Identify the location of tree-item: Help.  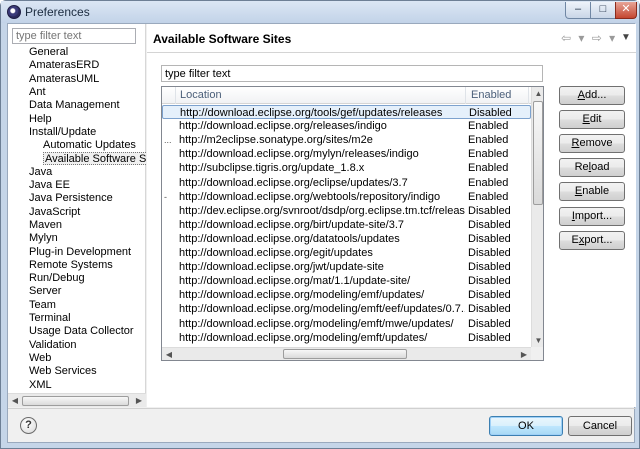
(40, 119).